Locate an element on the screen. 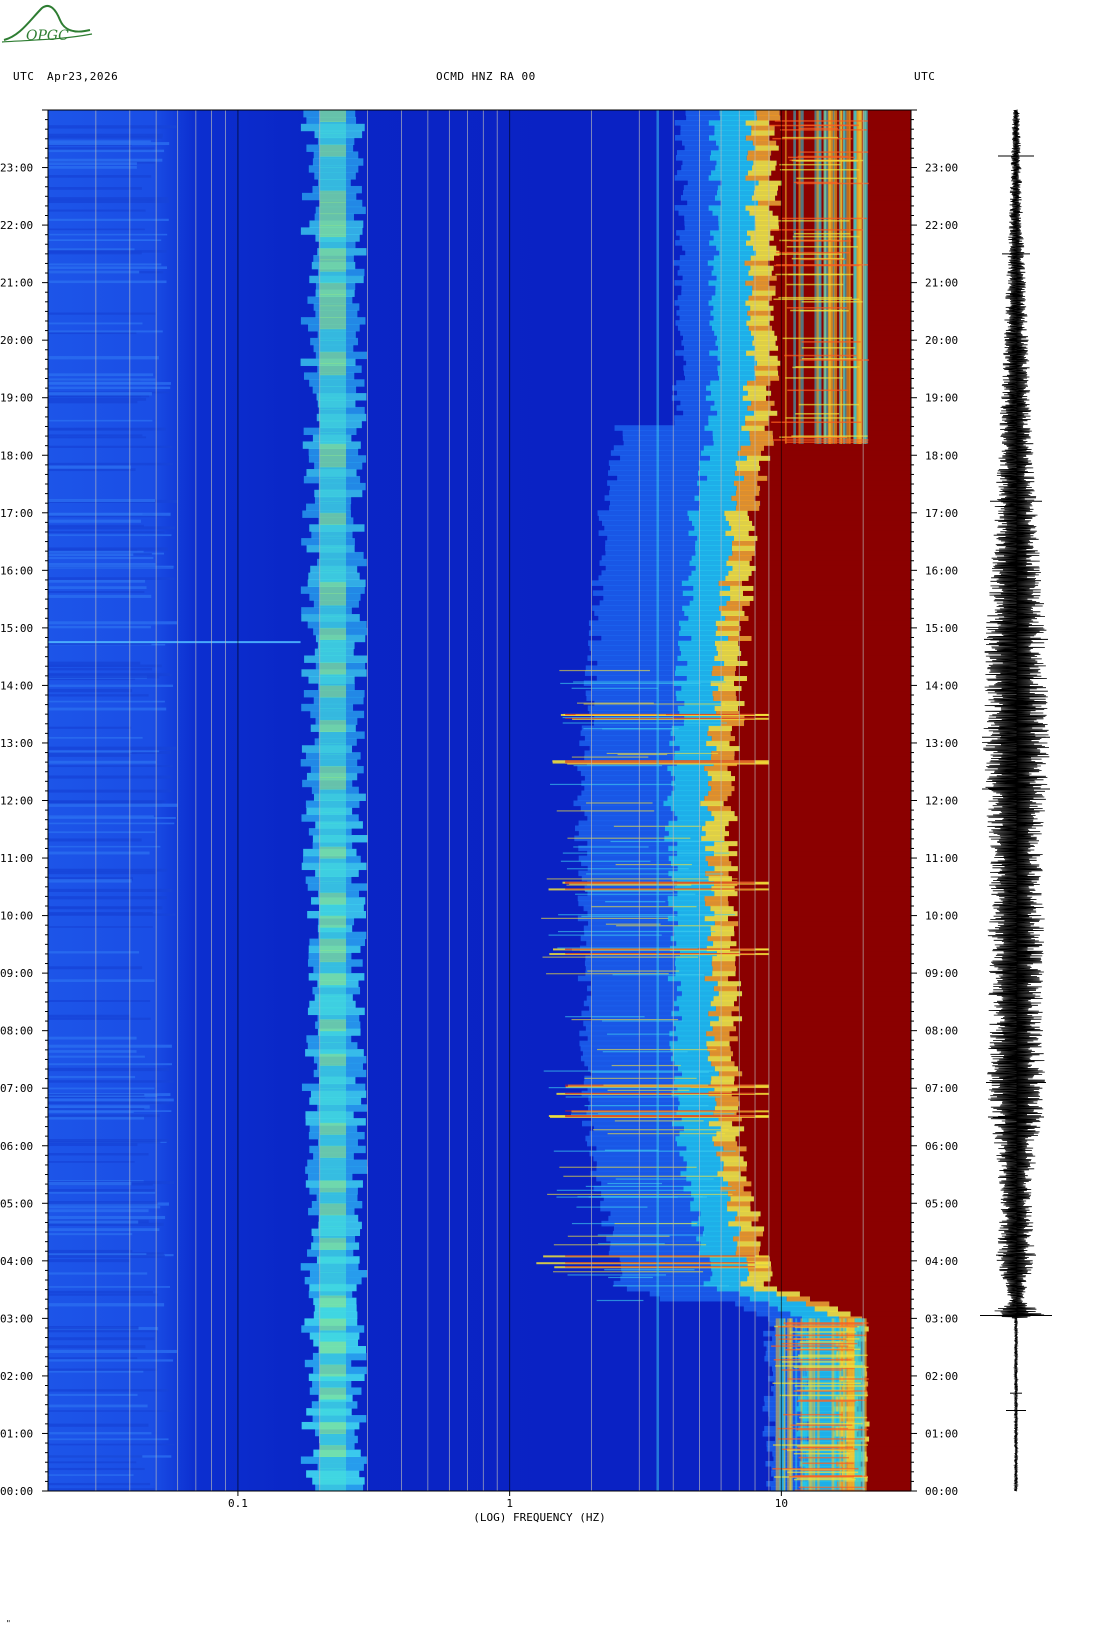 This screenshot has width=1102, height=1634. right-time-label: 02:00 is located at coordinates (941, 1376).